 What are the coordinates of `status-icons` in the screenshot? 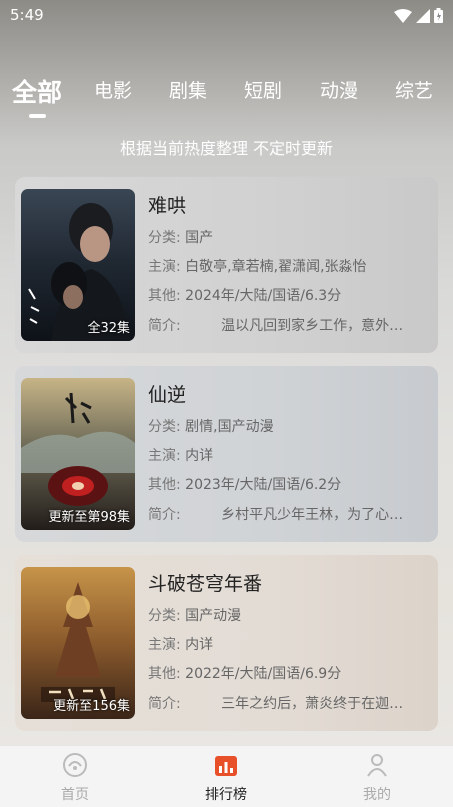 It's located at (418, 15).